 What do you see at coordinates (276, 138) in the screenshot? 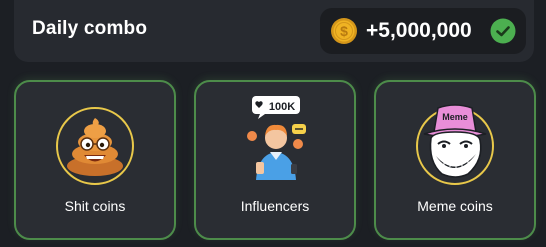
I see `influencer-avatar-icon: 100K` at bounding box center [276, 138].